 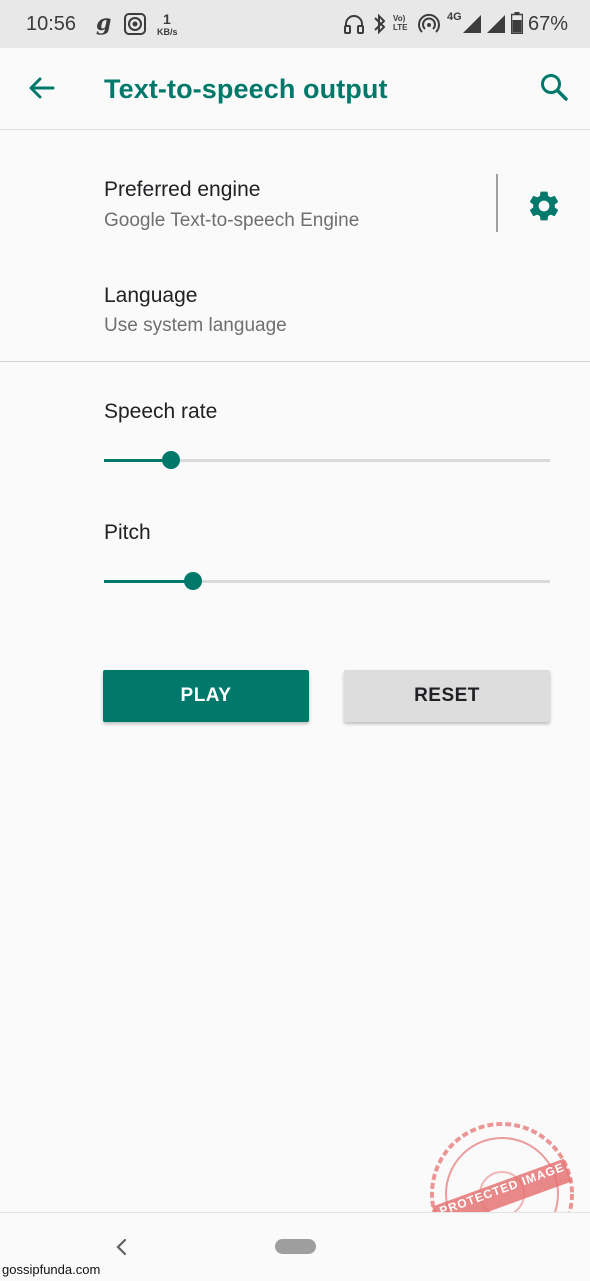 I want to click on language-title: Language, so click(x=151, y=295).